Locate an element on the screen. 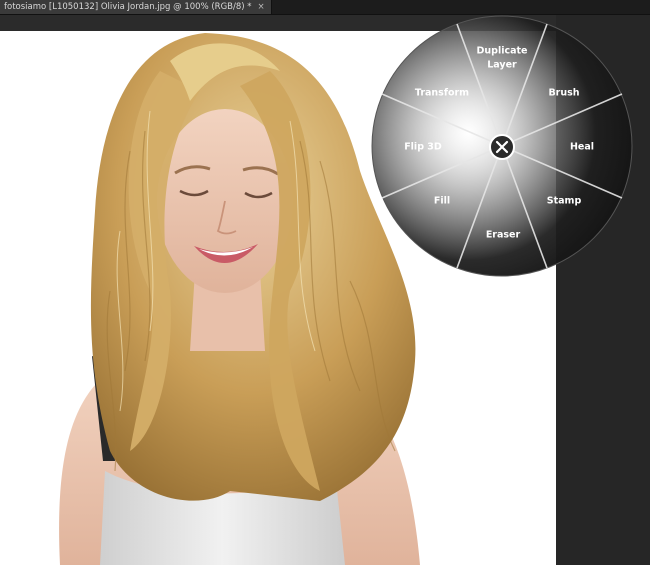  wheel-transform: Transform is located at coordinates (442, 93).